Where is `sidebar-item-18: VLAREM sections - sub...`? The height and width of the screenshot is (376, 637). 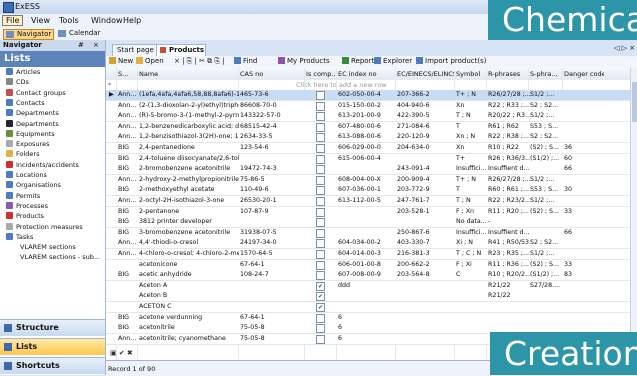
sidebar-item-18: VLAREM sections - sub... is located at coordinates (53, 257).